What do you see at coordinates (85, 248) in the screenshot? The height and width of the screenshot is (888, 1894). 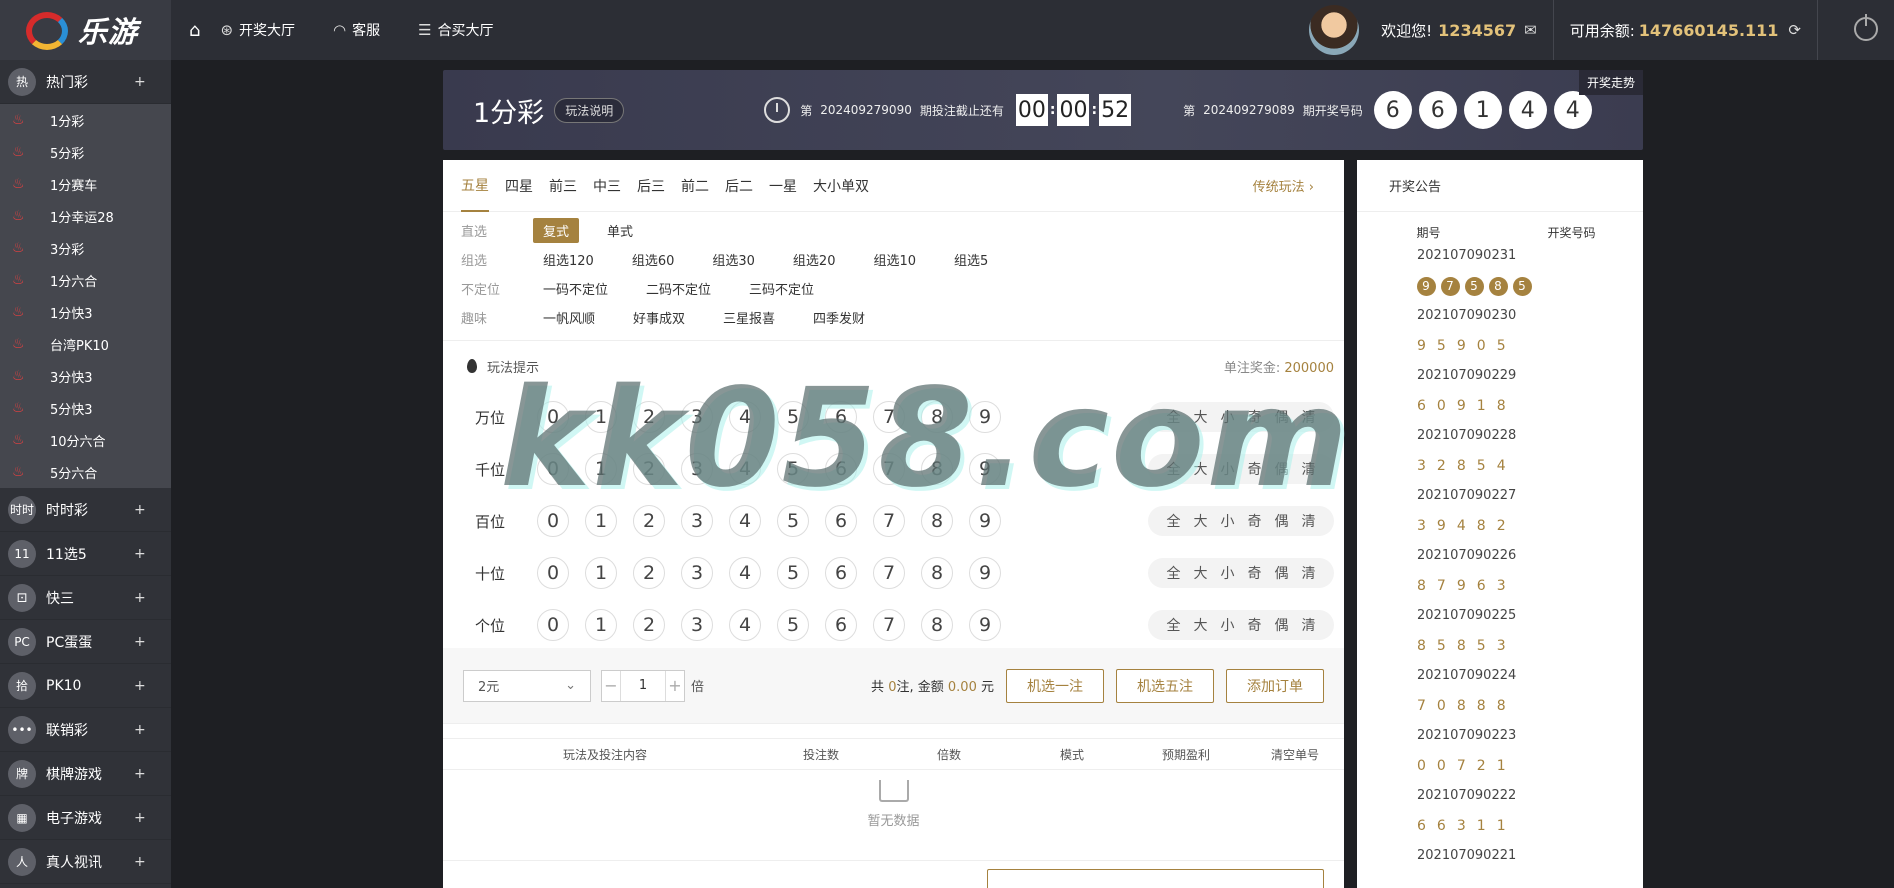 I see `sidebar-item-hot: ♨ 3分彩` at bounding box center [85, 248].